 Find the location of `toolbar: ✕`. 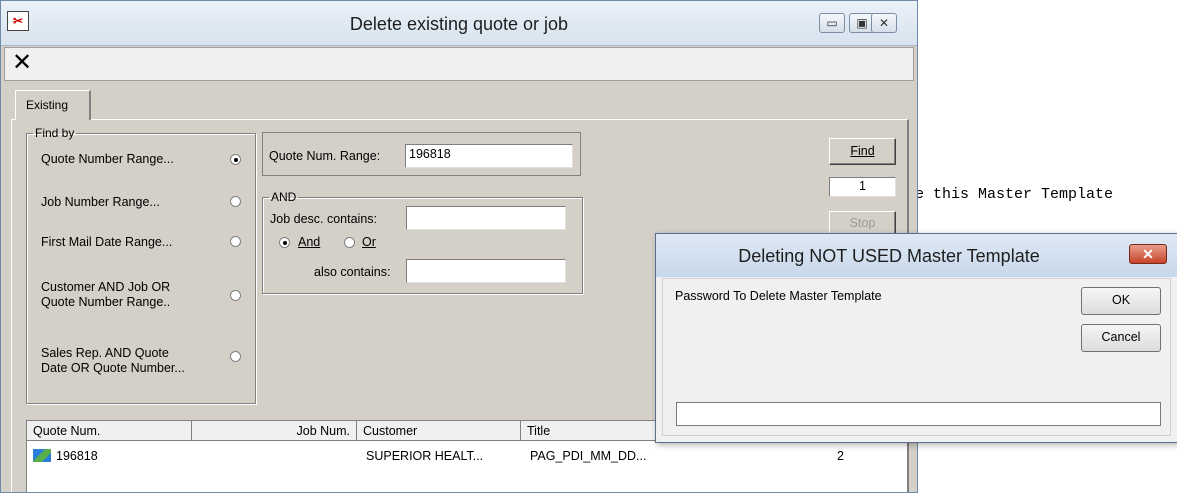

toolbar: ✕ is located at coordinates (459, 64).